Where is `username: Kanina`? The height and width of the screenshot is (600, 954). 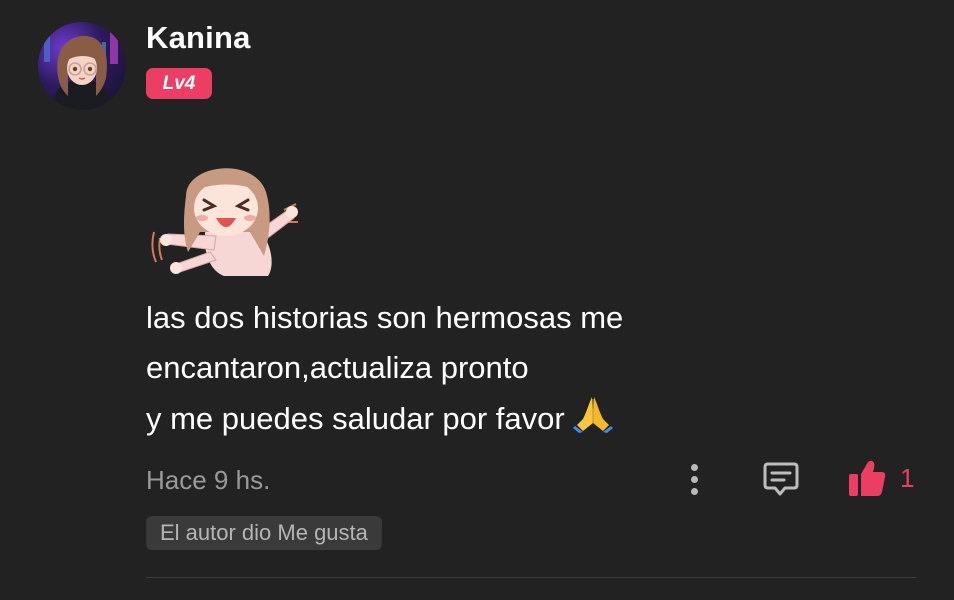 username: Kanina is located at coordinates (198, 38).